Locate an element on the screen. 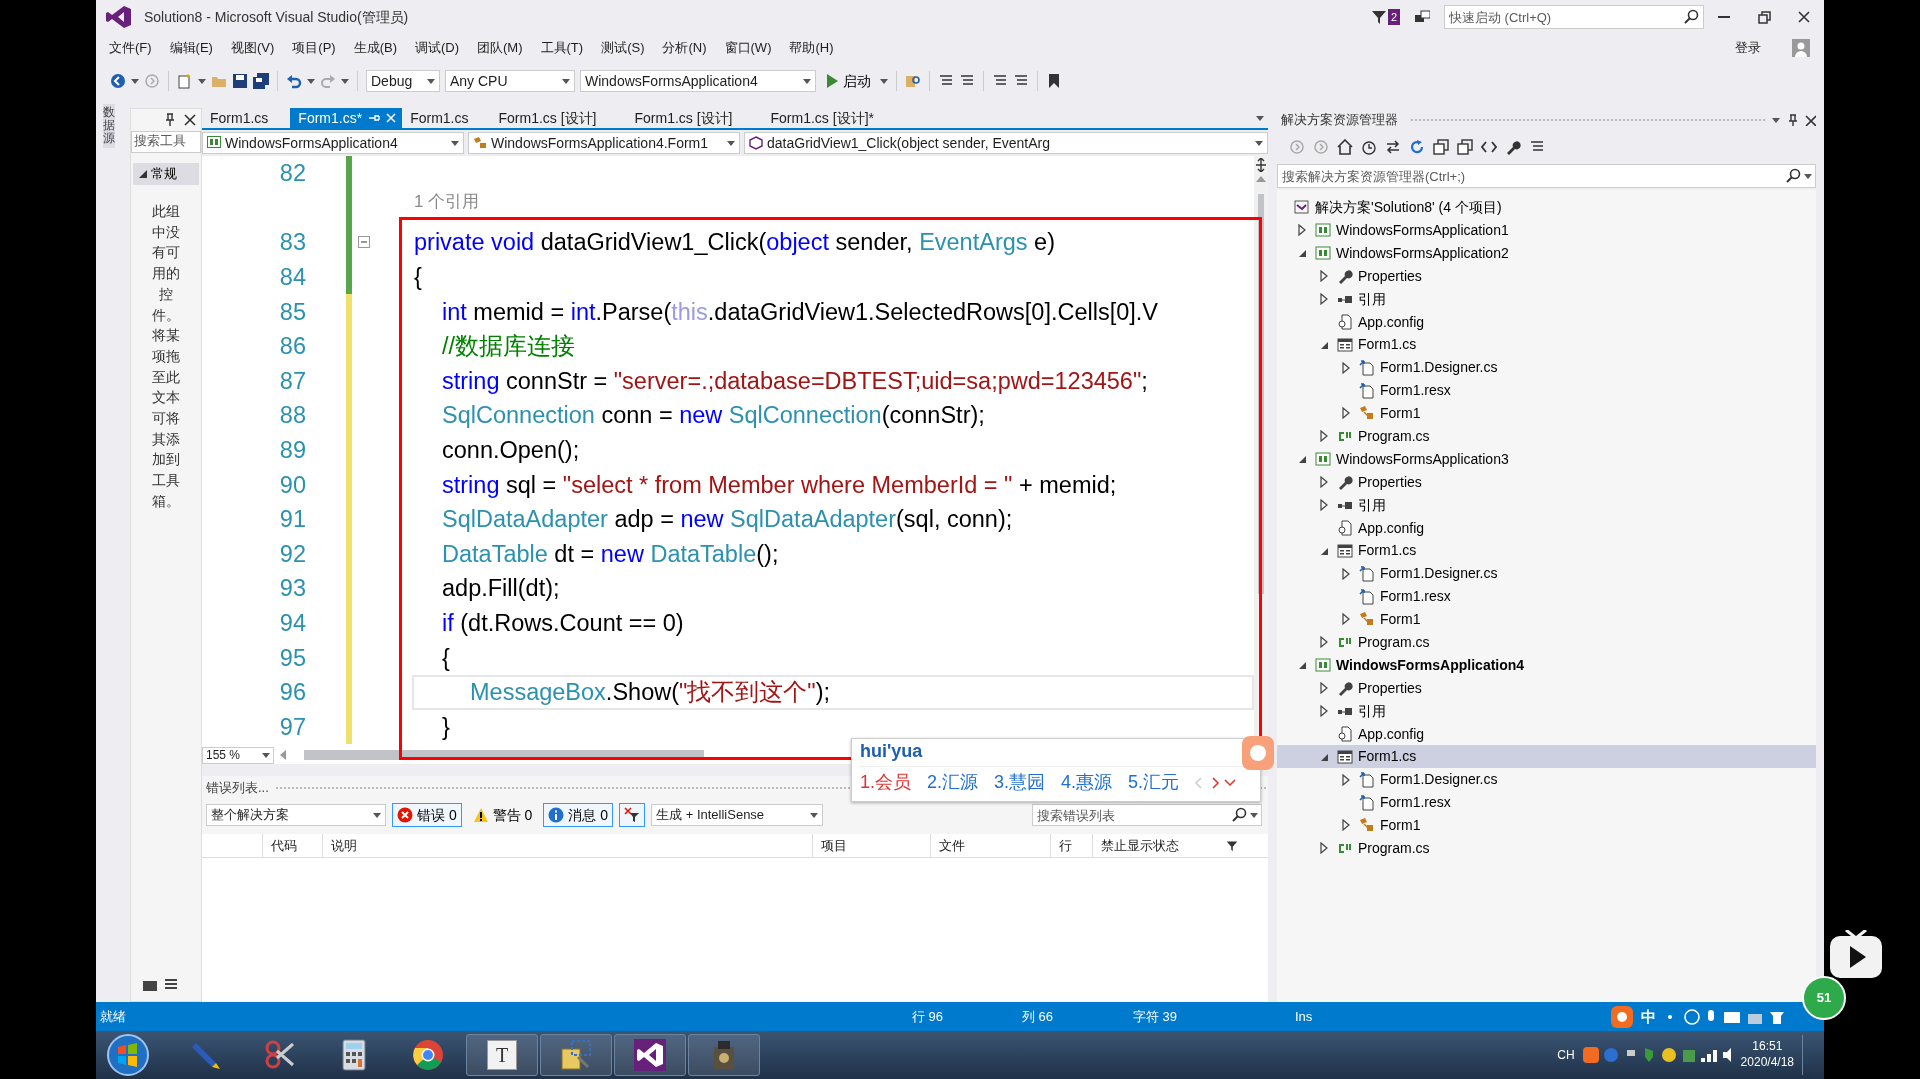  menu-item: 帮助(H) is located at coordinates (811, 48).